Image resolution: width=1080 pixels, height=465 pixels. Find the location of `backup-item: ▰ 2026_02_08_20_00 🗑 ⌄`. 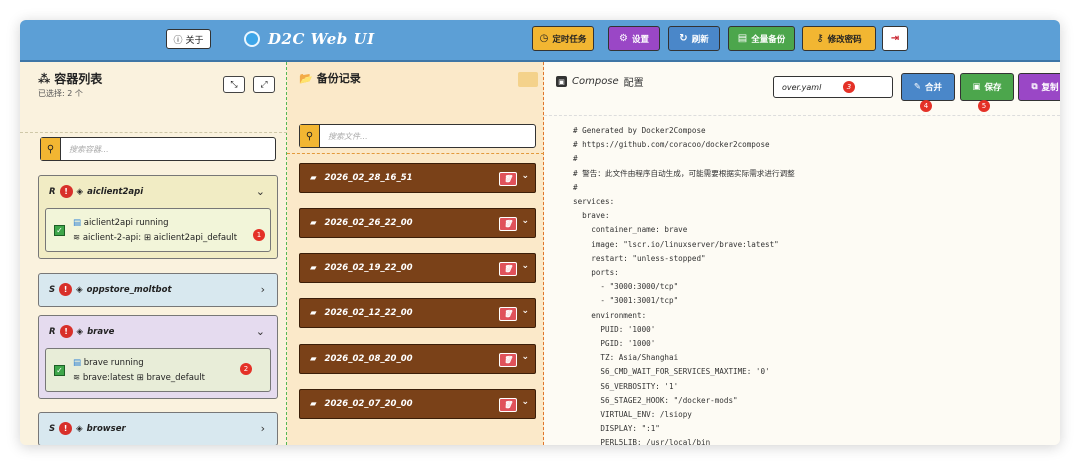

backup-item: ▰ 2026_02_08_20_00 🗑 ⌄ is located at coordinates (417, 359).